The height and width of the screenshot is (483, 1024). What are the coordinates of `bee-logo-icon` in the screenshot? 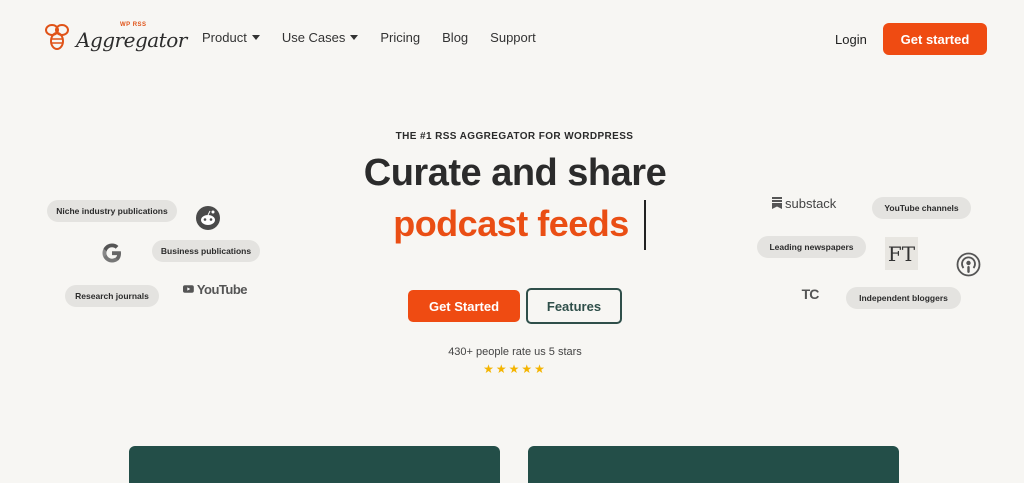 It's located at (57, 37).